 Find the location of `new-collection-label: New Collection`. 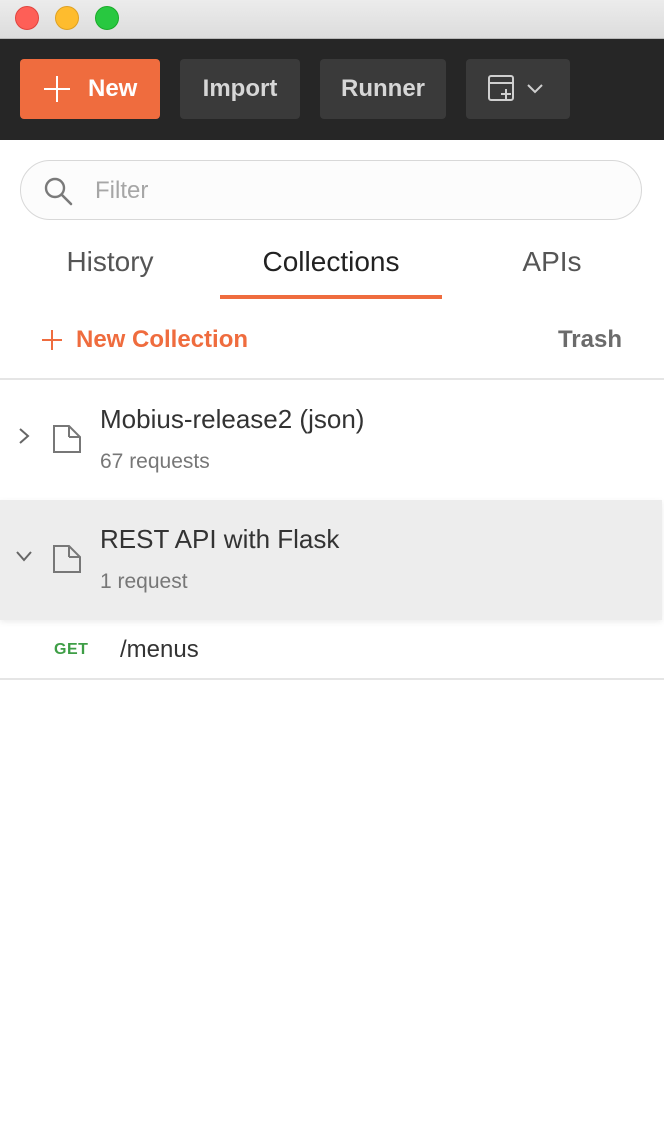

new-collection-label: New Collection is located at coordinates (162, 339).